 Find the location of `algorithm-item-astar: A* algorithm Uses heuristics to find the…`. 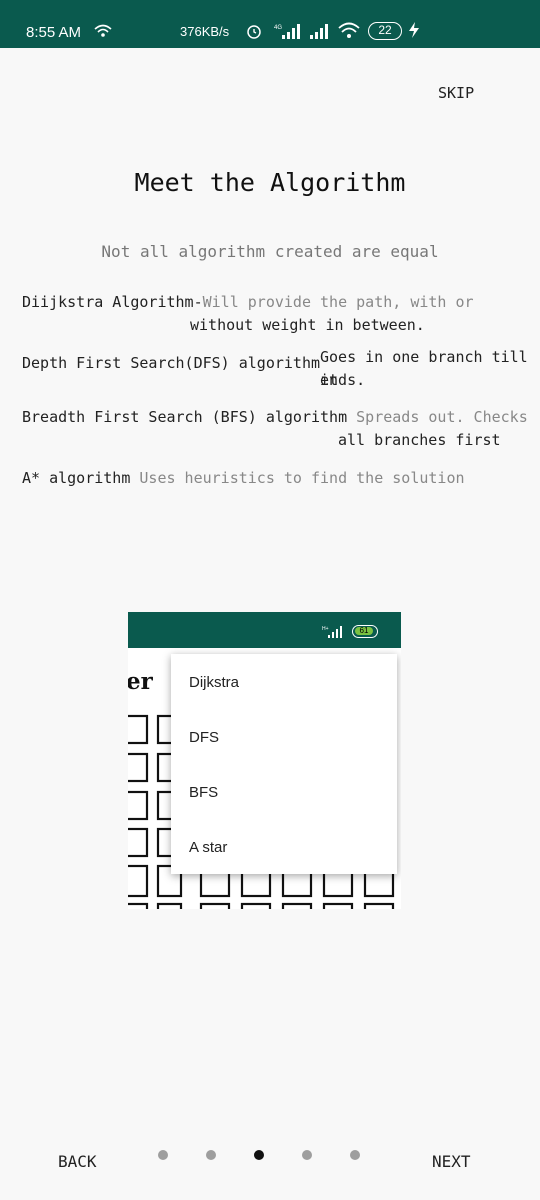

algorithm-item-astar: A* algorithm Uses heuristics to find the… is located at coordinates (243, 478).